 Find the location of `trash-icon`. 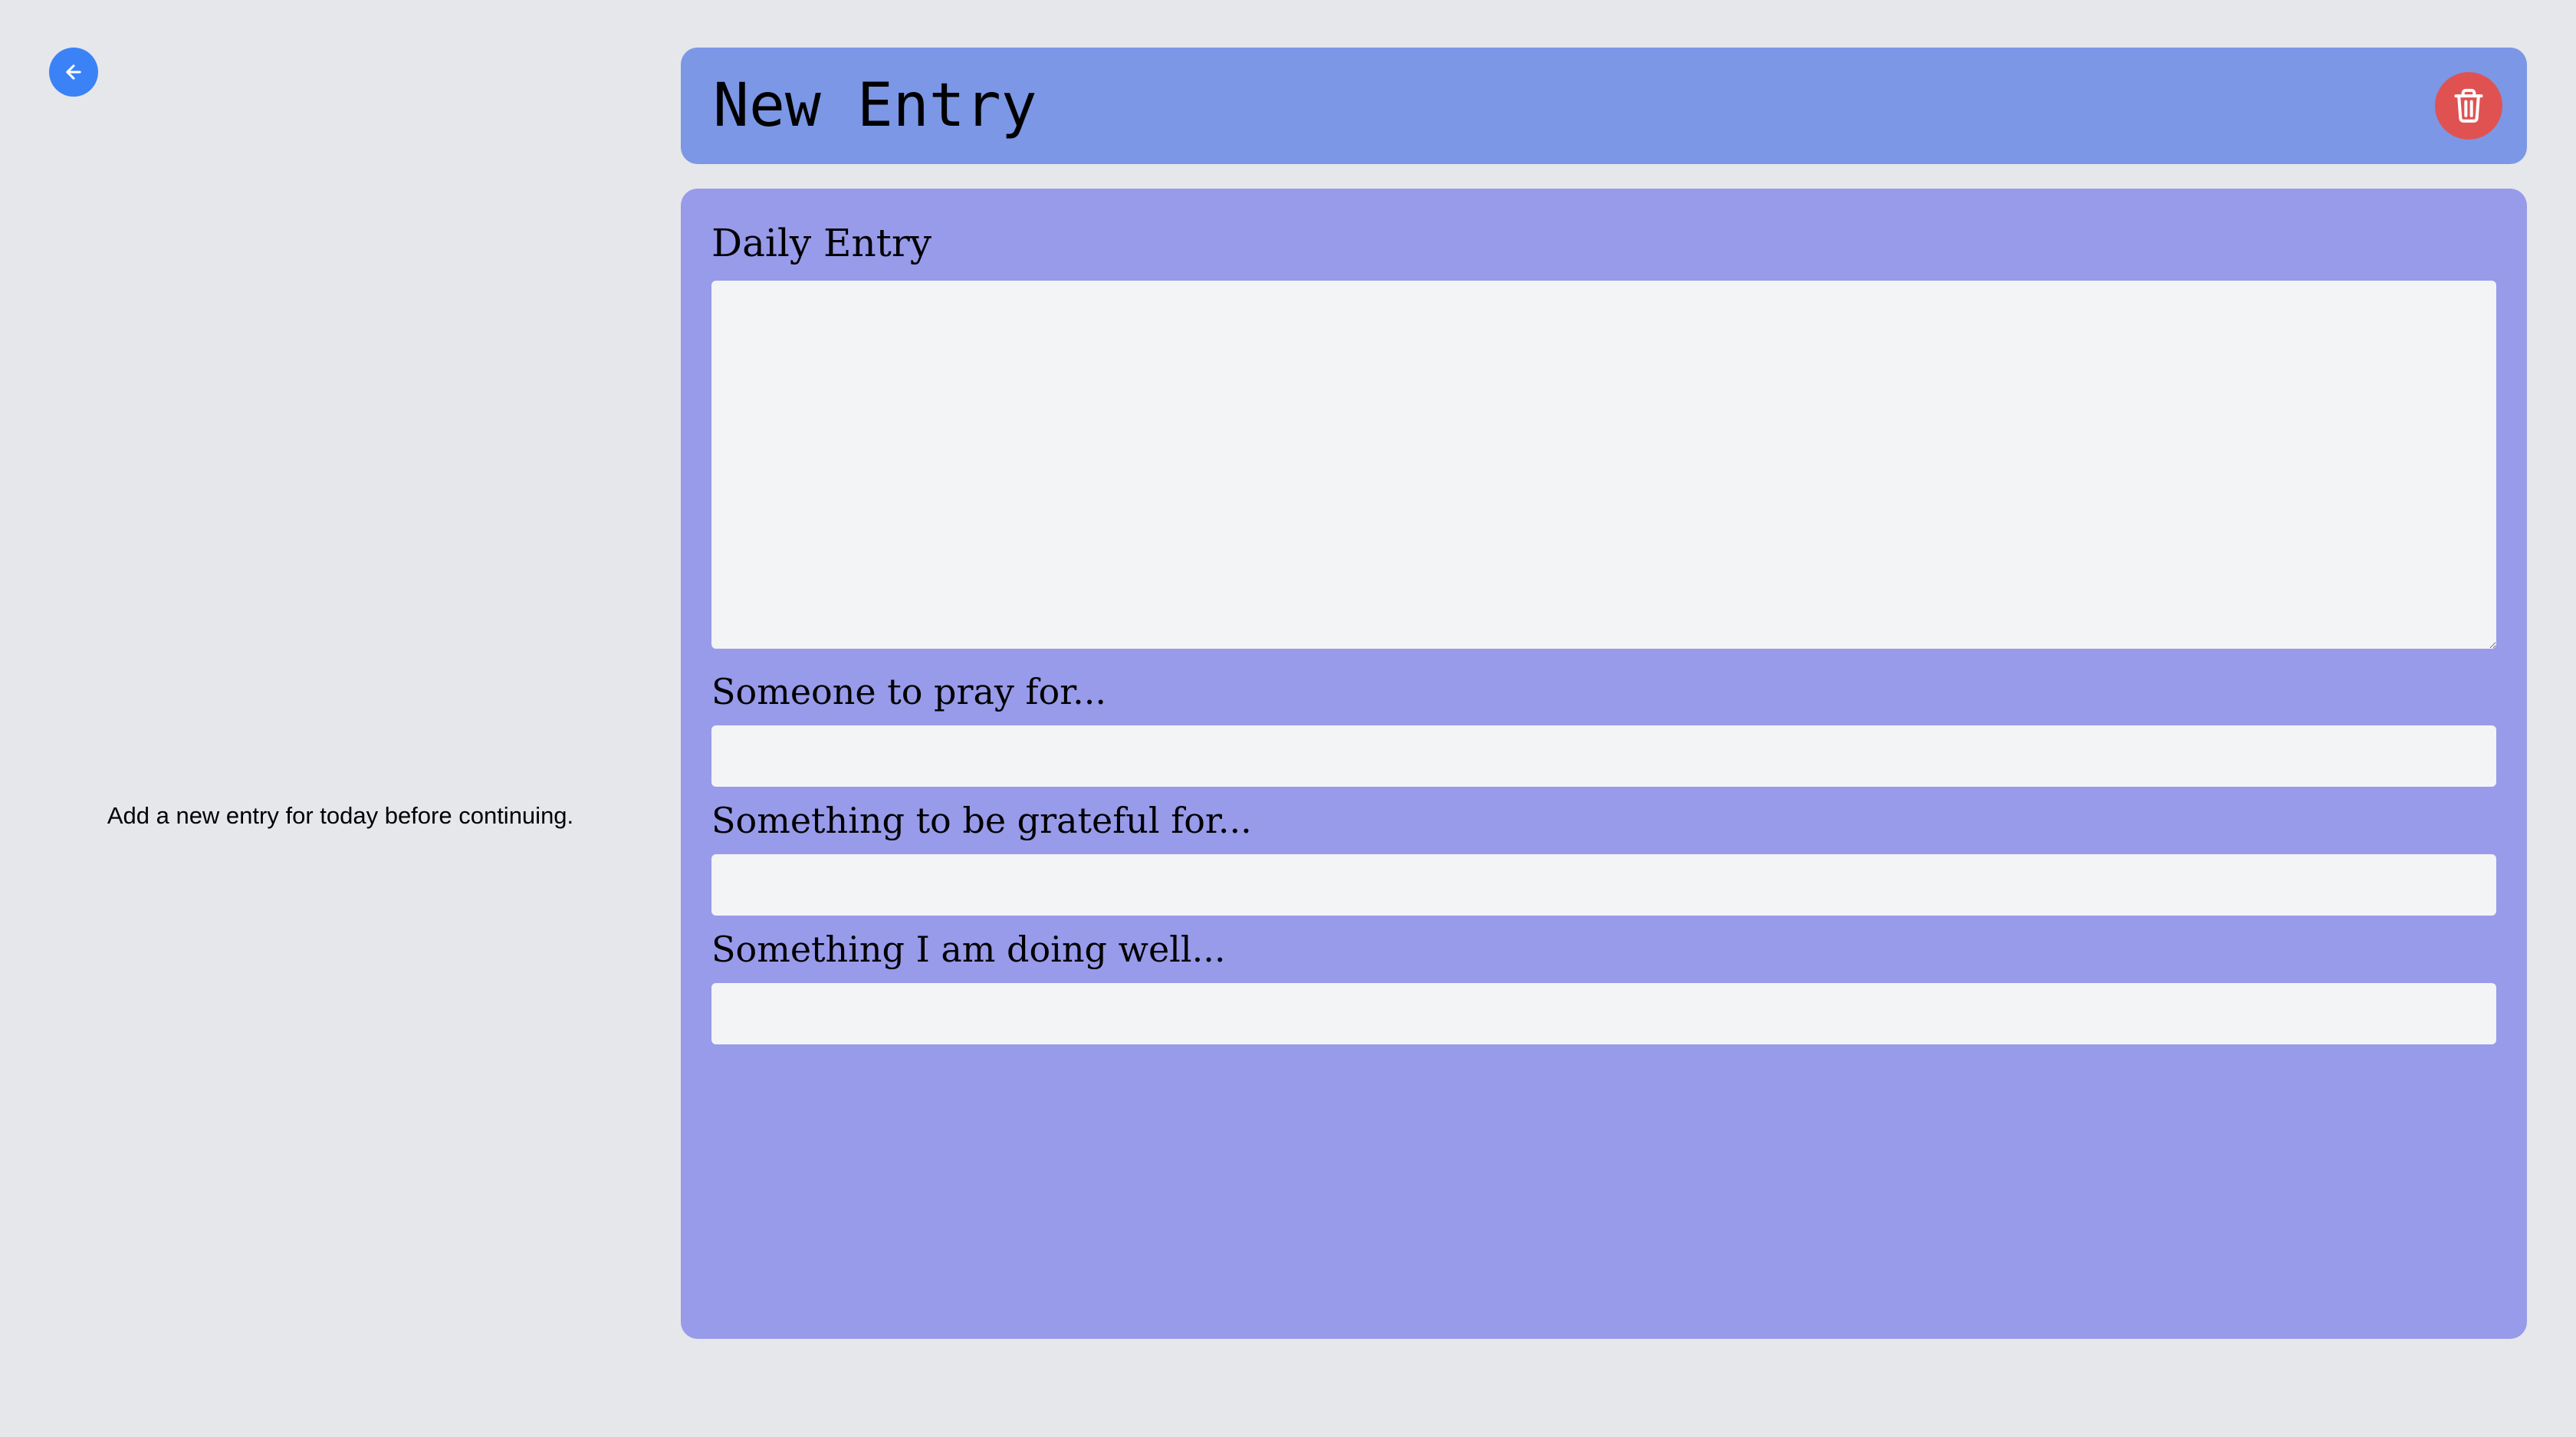

trash-icon is located at coordinates (2468, 105).